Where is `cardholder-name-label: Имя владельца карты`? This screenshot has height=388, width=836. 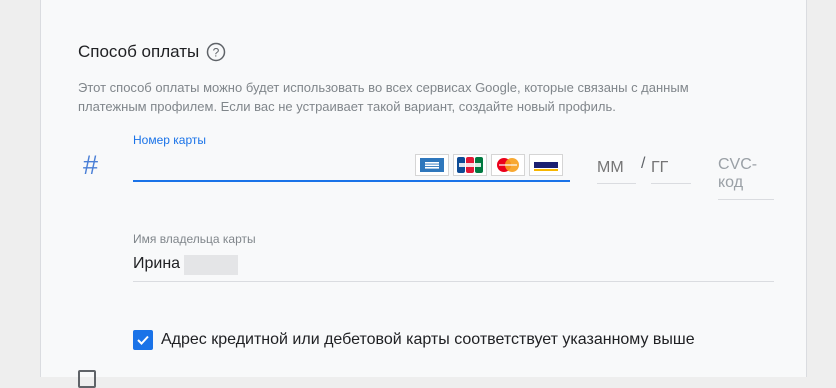 cardholder-name-label: Имя владельца карты is located at coordinates (194, 239).